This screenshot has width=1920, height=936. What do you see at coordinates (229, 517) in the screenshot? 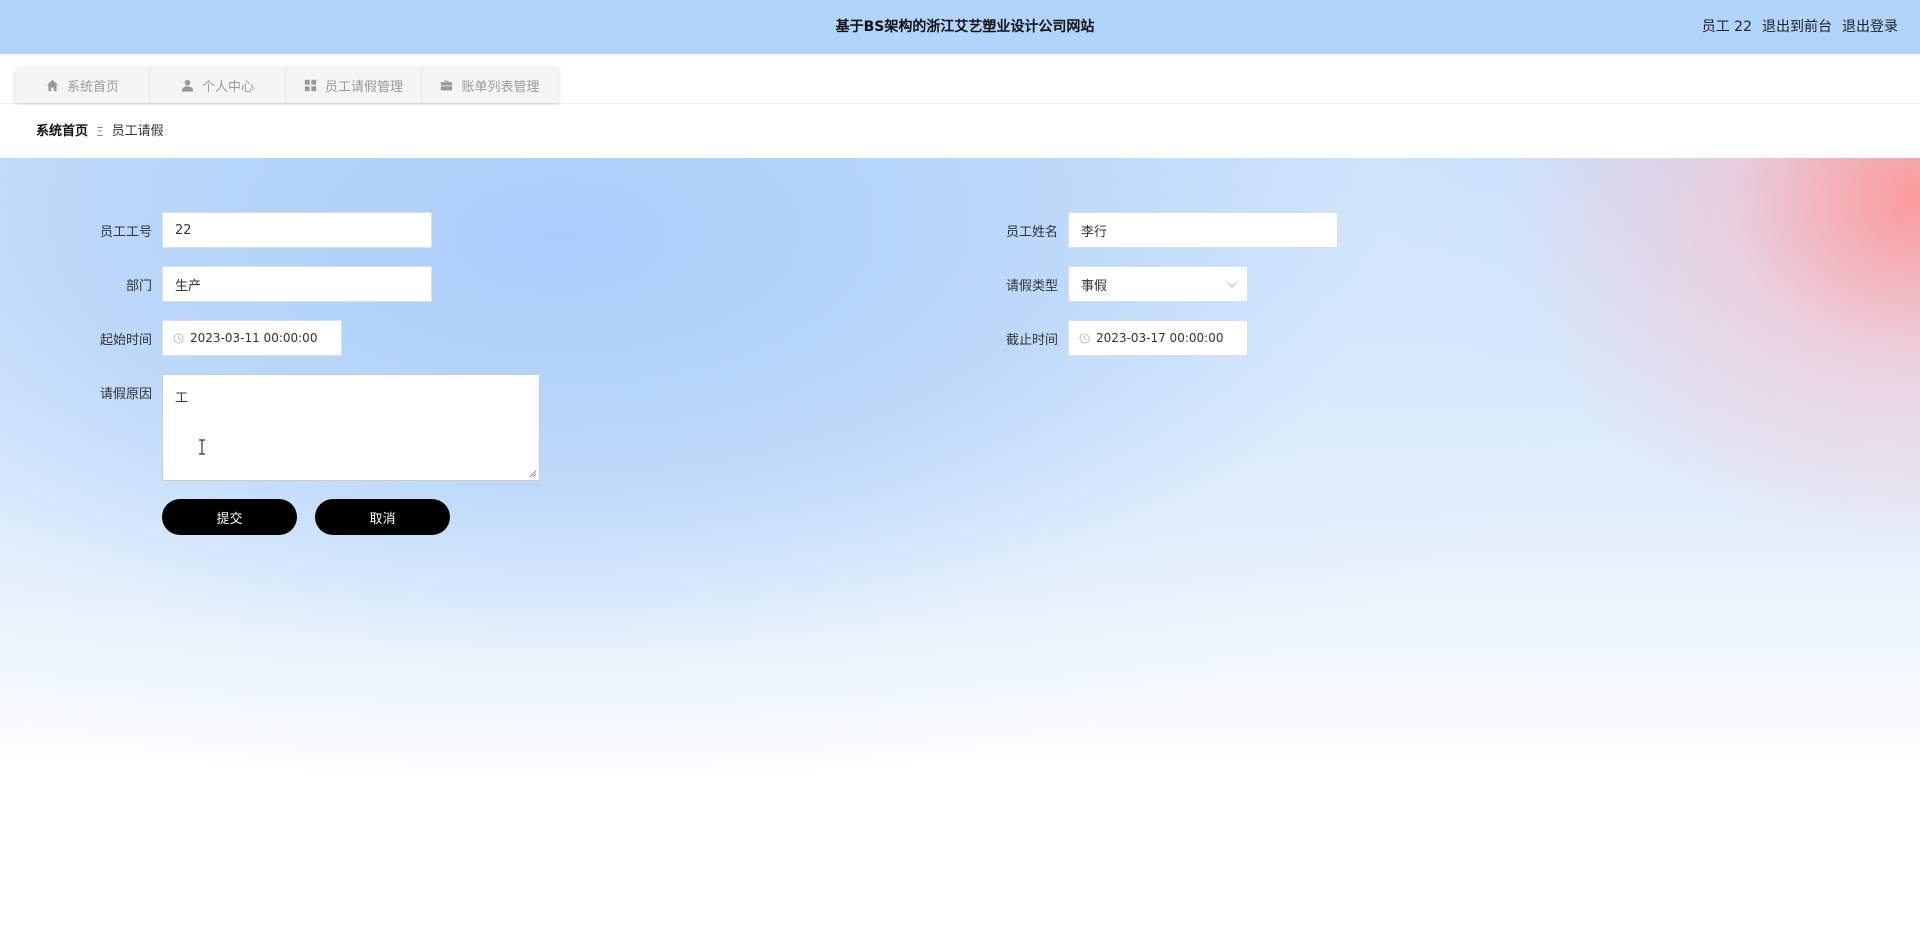
I see `submit-button: 提交` at bounding box center [229, 517].